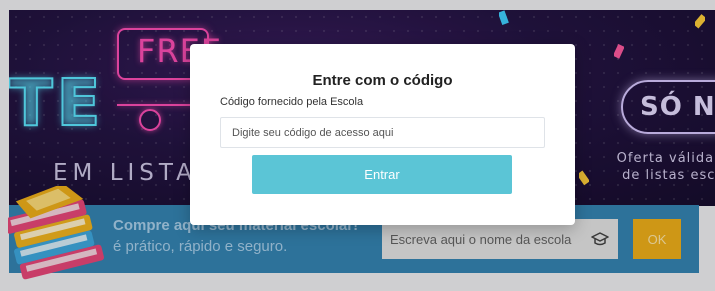 This screenshot has width=715, height=291. What do you see at coordinates (382, 174) in the screenshot?
I see `enter-button: Entrar` at bounding box center [382, 174].